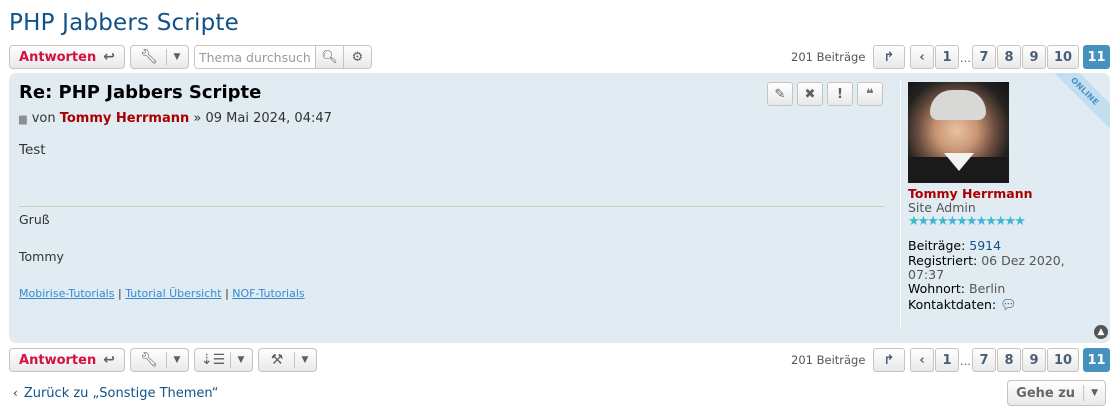 The image size is (1118, 415). I want to click on sort-dropdown: ⇣☰ ▼, so click(223, 360).